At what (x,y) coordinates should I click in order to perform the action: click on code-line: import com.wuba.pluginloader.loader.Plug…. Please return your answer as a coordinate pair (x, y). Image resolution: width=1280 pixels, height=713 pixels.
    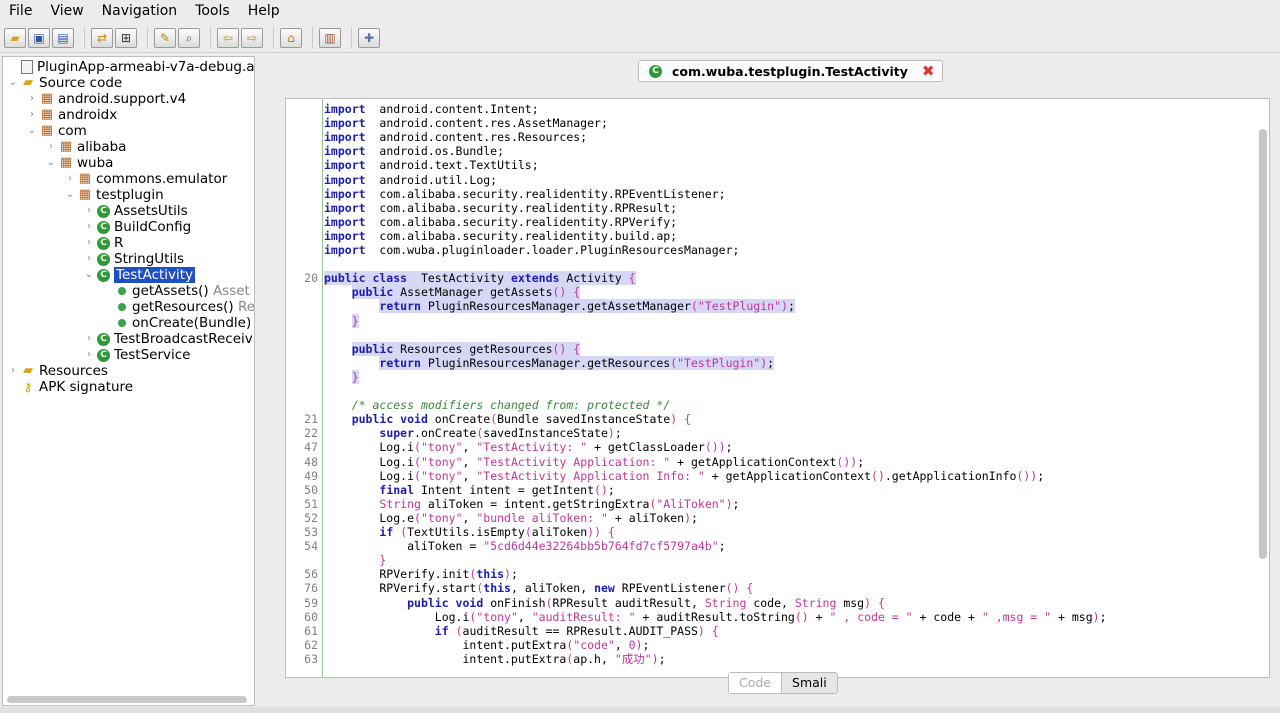
    Looking at the image, I should click on (531, 250).